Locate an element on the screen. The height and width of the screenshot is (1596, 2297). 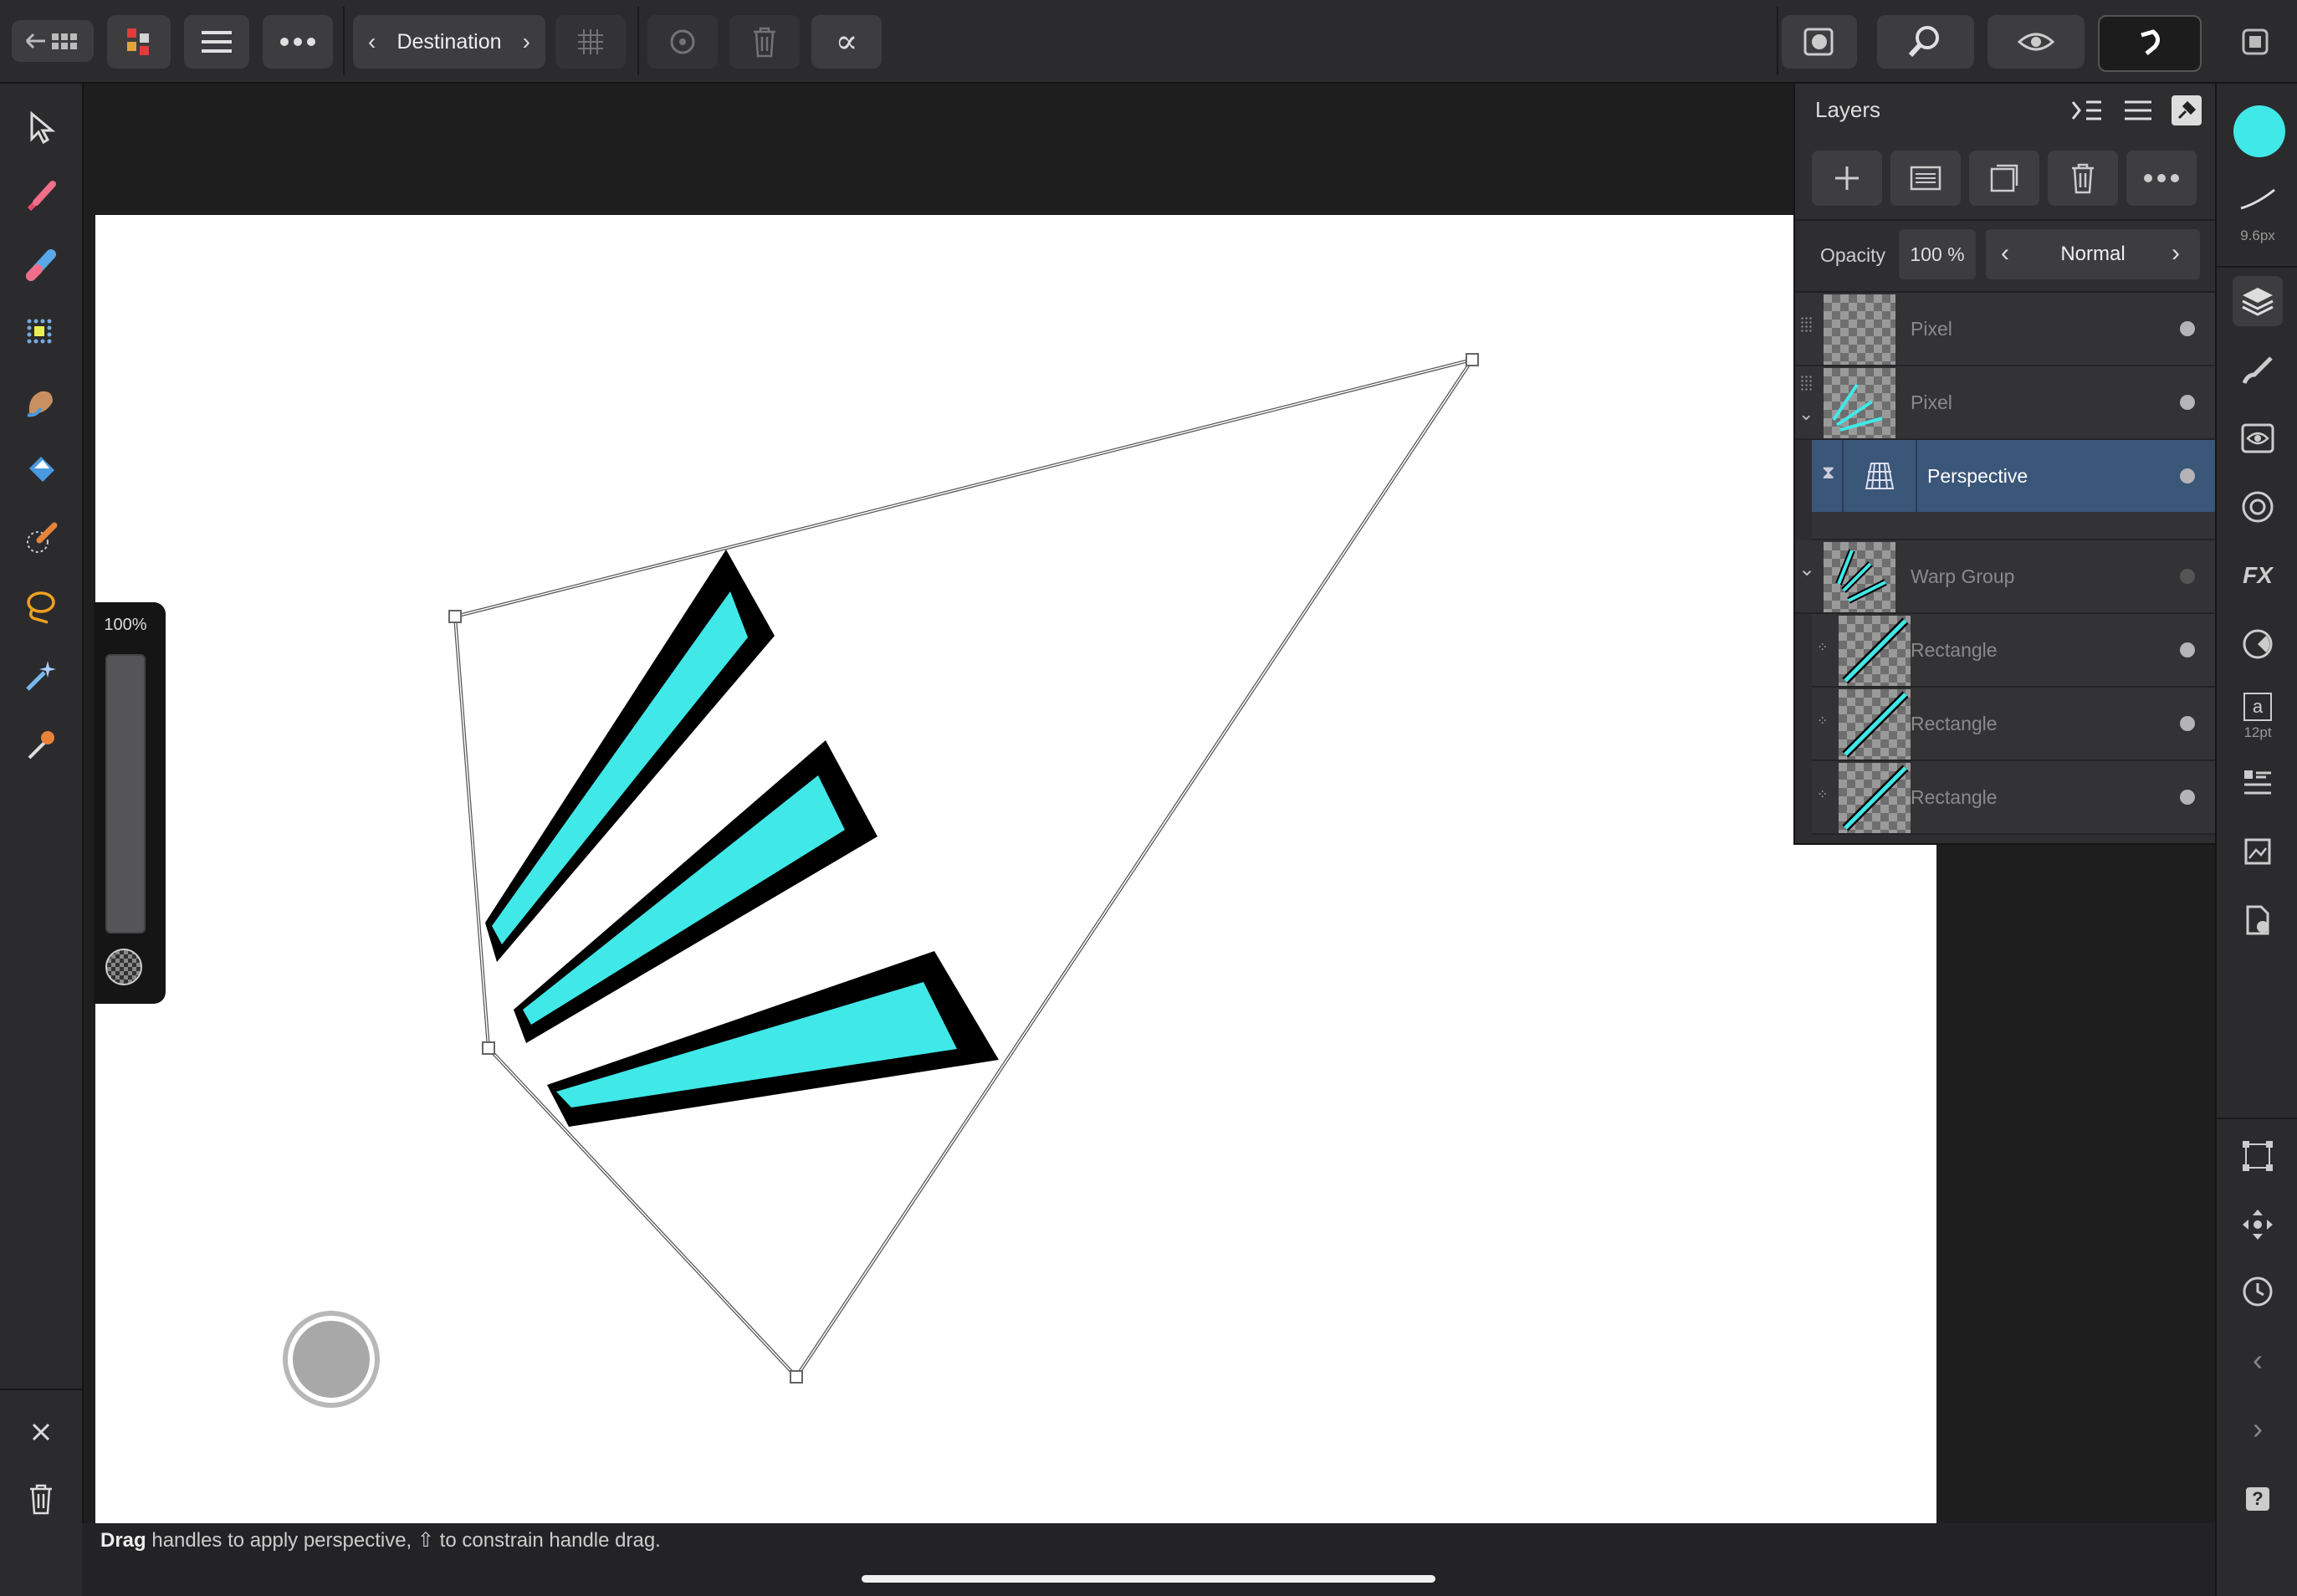
studio-strip: 9.6px FX a 12pt ‹ › ? is located at coordinates (2256, 840).